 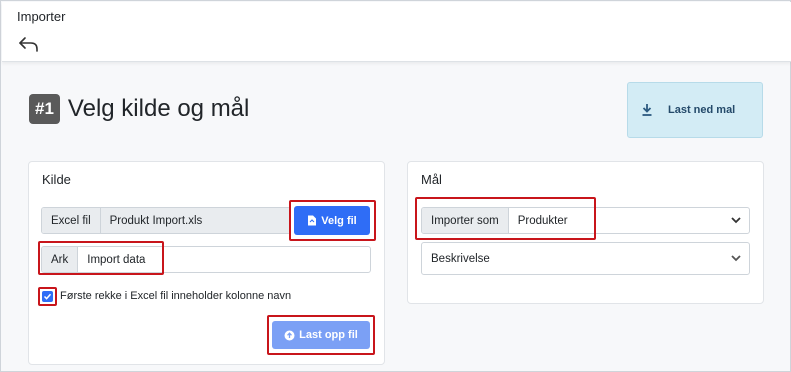 What do you see at coordinates (29, 44) in the screenshot?
I see `back-arrow-icon` at bounding box center [29, 44].